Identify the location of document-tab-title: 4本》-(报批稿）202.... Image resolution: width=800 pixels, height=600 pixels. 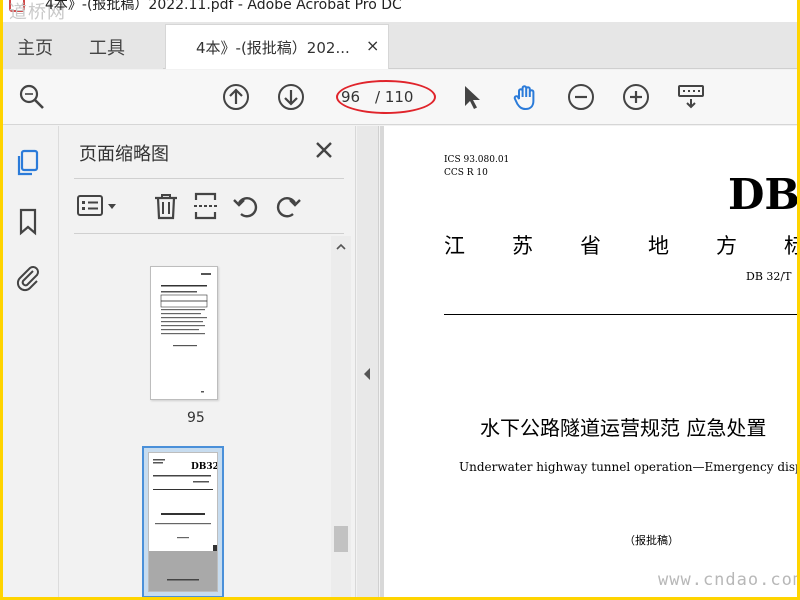
(273, 48).